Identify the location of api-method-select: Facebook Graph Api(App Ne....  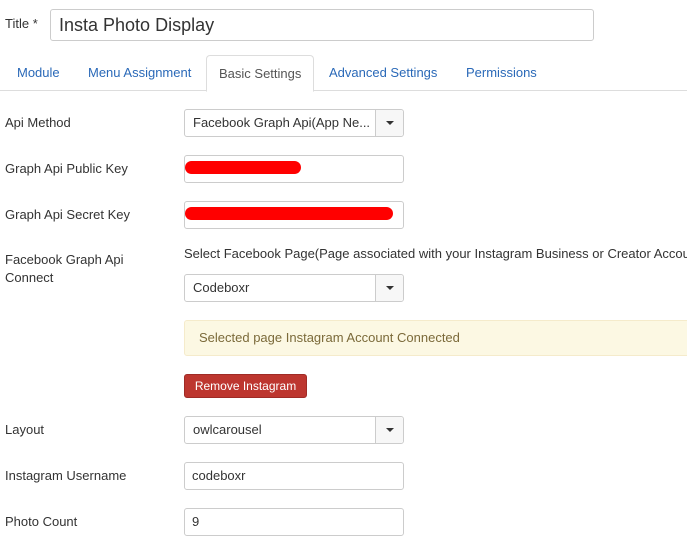
(294, 123).